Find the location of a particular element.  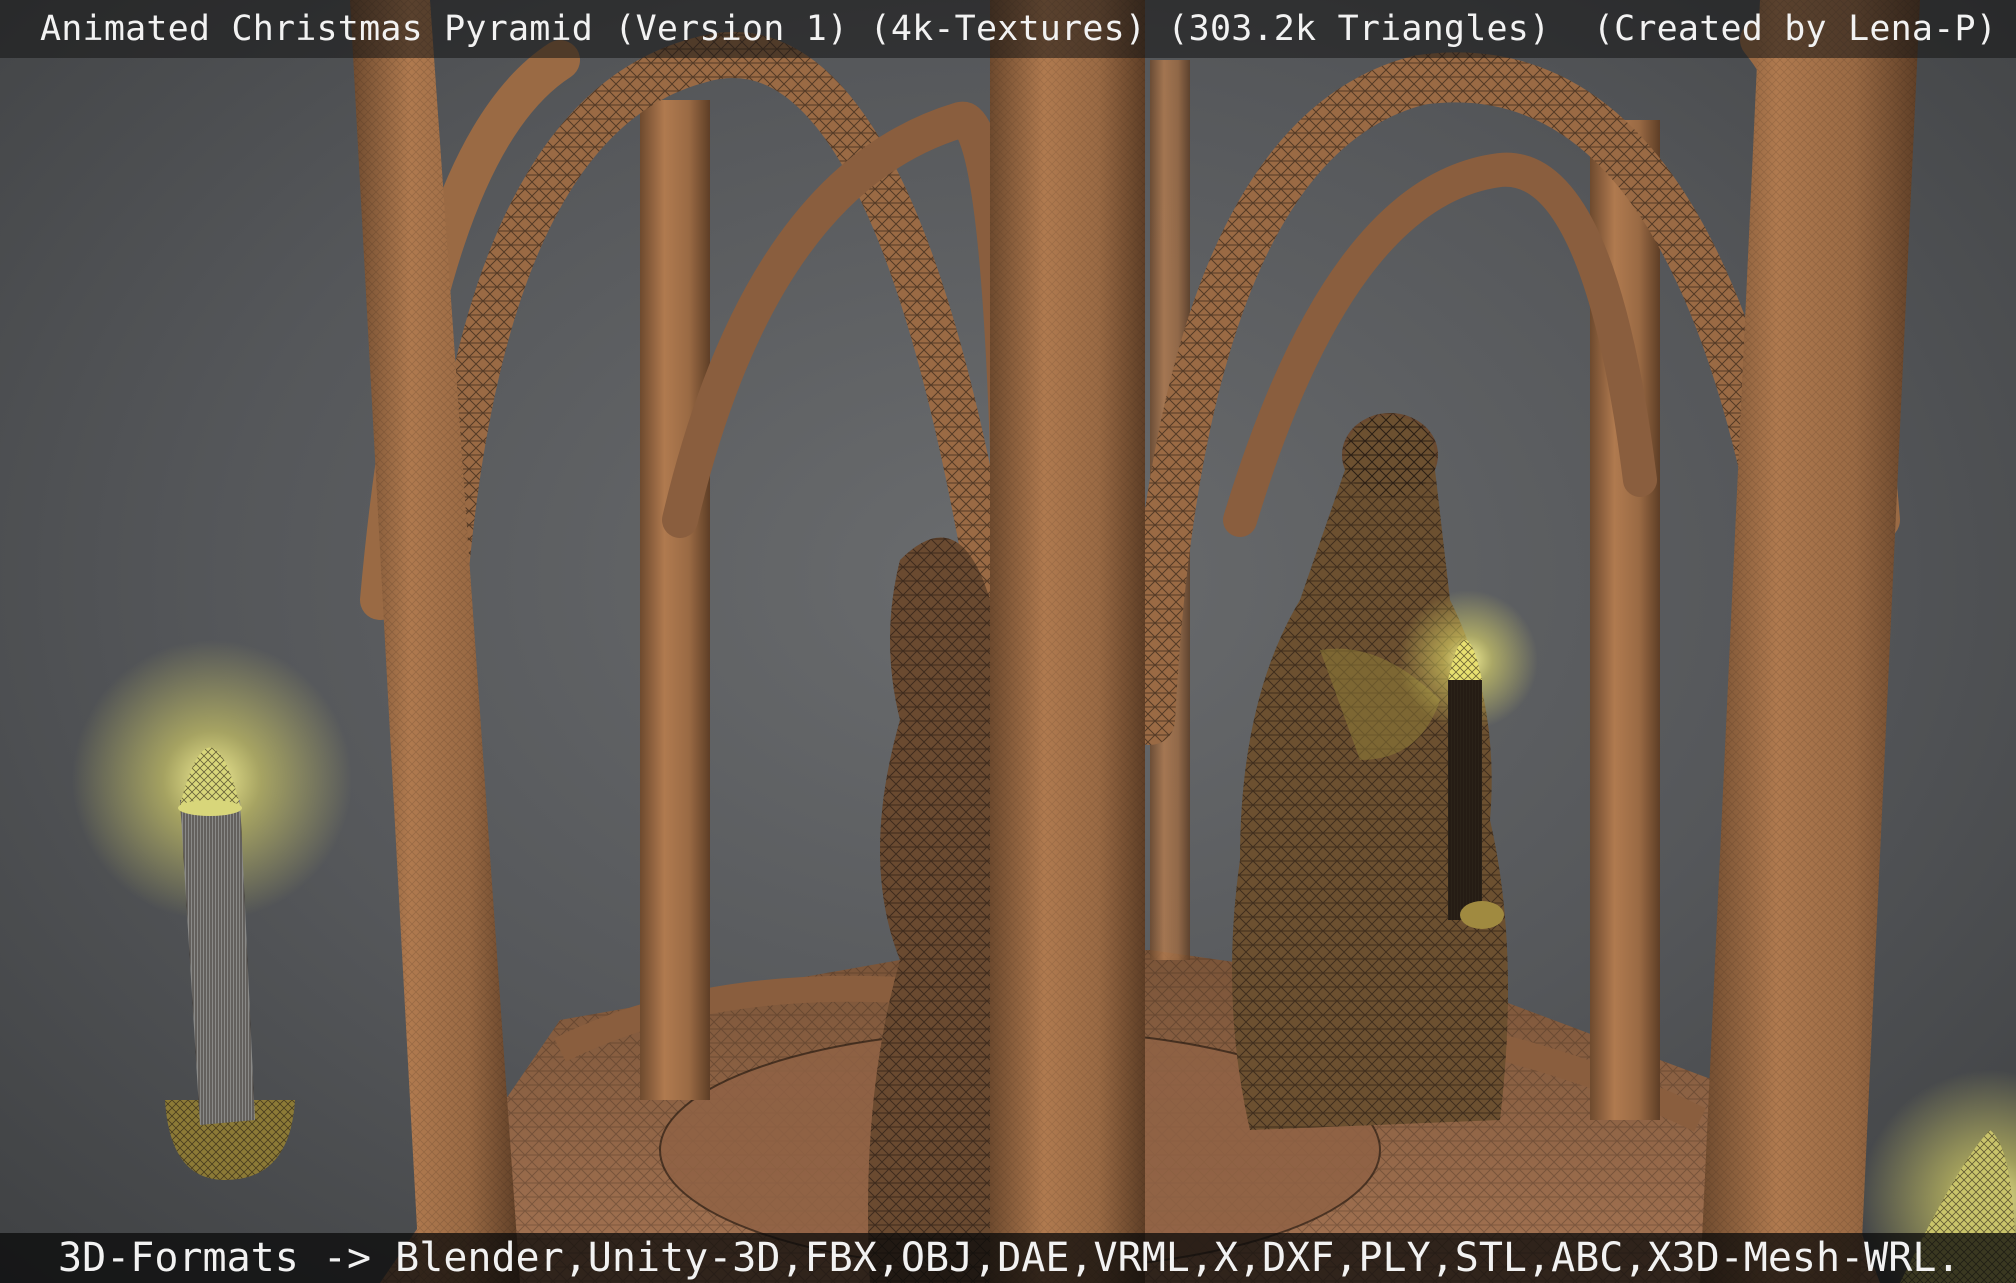

figurine-left is located at coordinates (929, 910).